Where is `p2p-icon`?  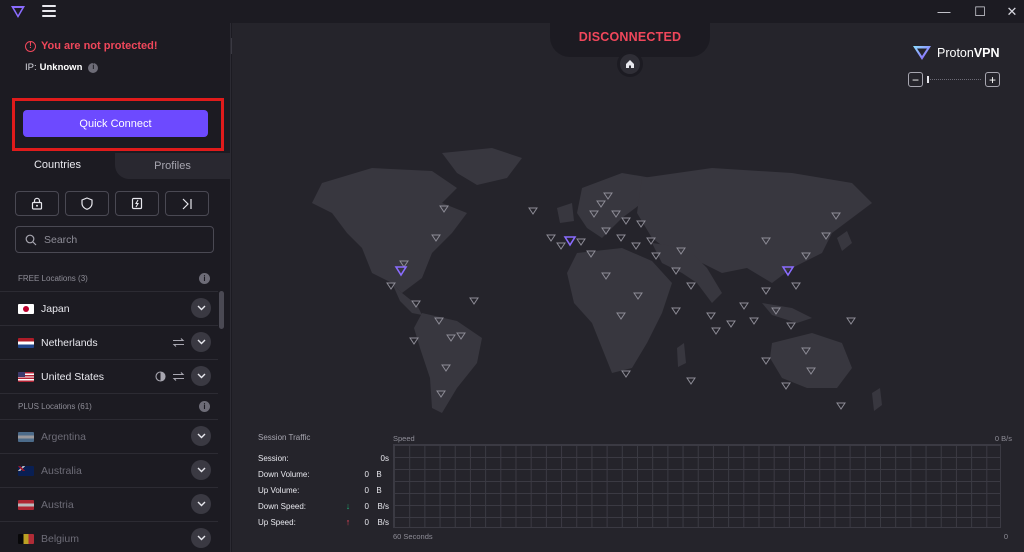
p2p-icon is located at coordinates (137, 203).